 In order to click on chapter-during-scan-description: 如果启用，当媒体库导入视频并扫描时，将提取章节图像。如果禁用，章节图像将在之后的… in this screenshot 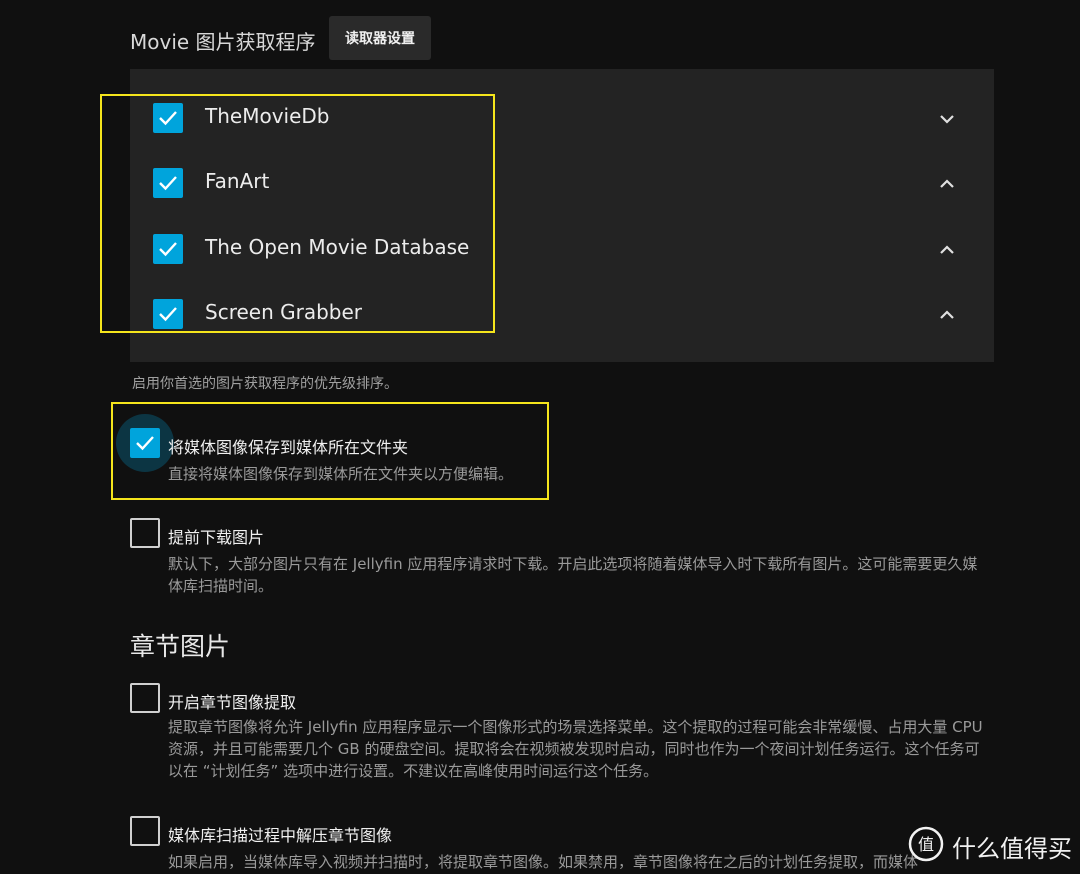, I will do `click(543, 862)`.